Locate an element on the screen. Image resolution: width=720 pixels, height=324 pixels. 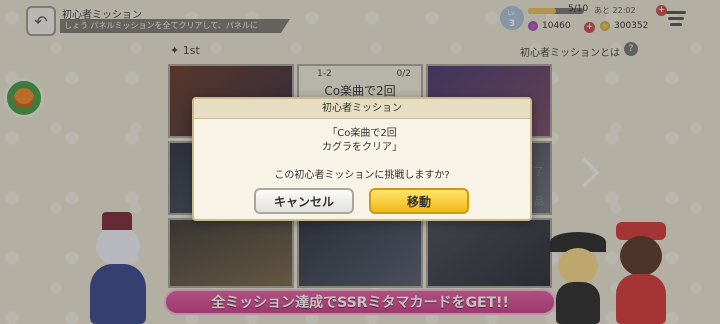
move-button: 移動 is located at coordinates (419, 201).